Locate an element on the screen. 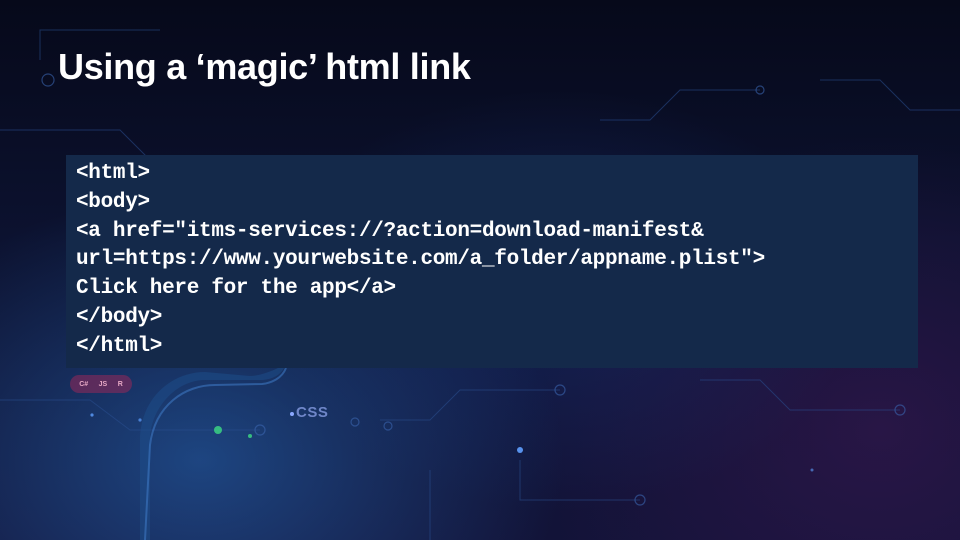 This screenshot has width=960, height=540. code-line-2: <body> is located at coordinates (113, 202).